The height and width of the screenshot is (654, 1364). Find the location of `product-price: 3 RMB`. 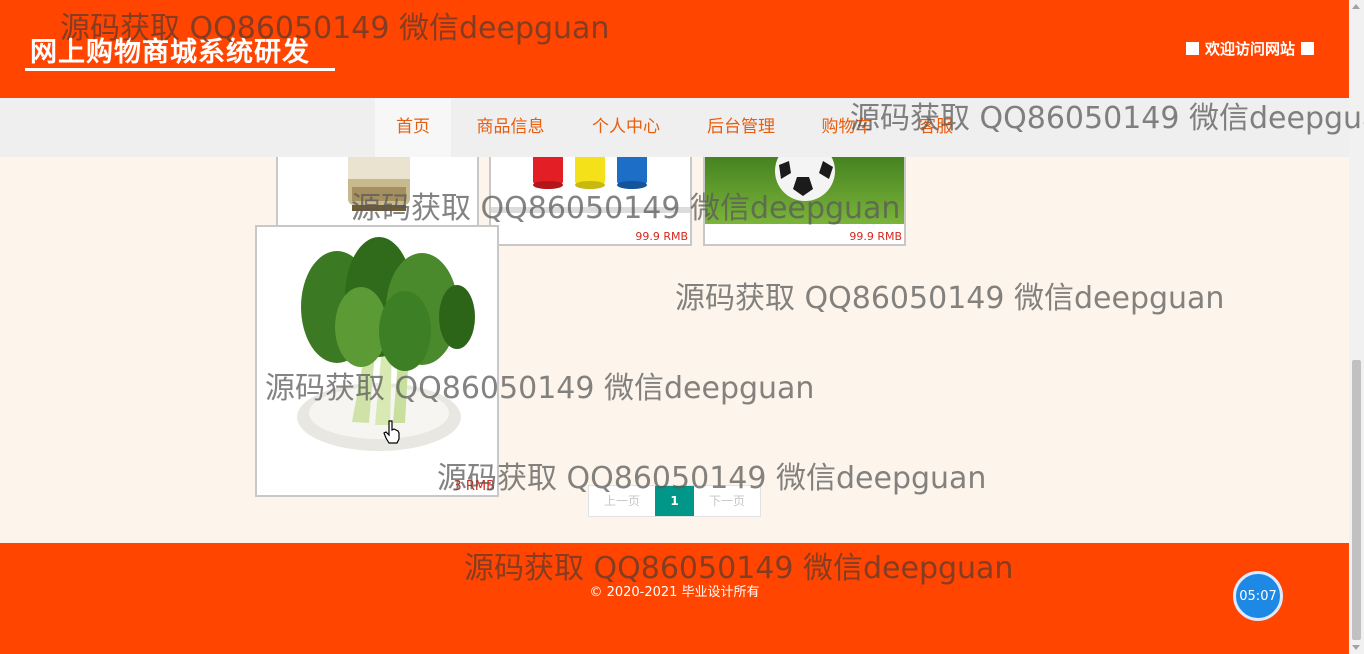

product-price: 3 RMB is located at coordinates (474, 486).